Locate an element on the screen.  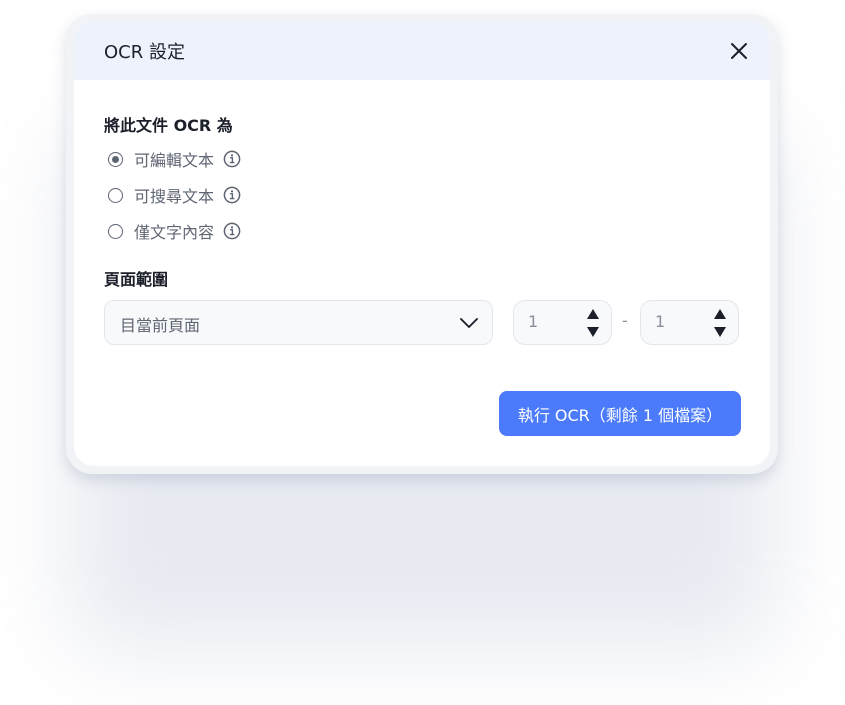
close-icon is located at coordinates (739, 51).